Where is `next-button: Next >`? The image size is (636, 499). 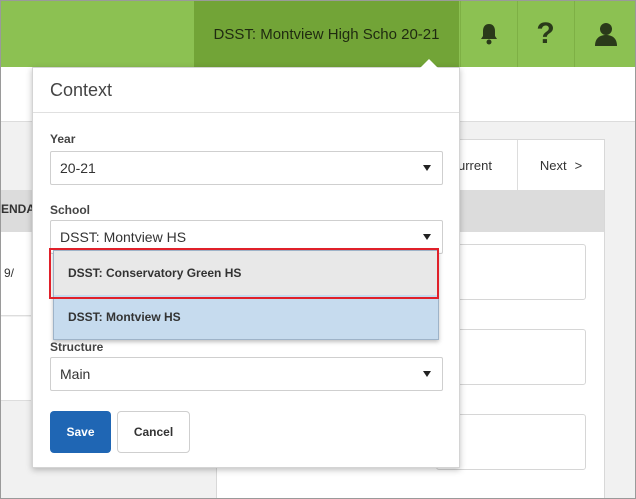 next-button: Next > is located at coordinates (561, 165).